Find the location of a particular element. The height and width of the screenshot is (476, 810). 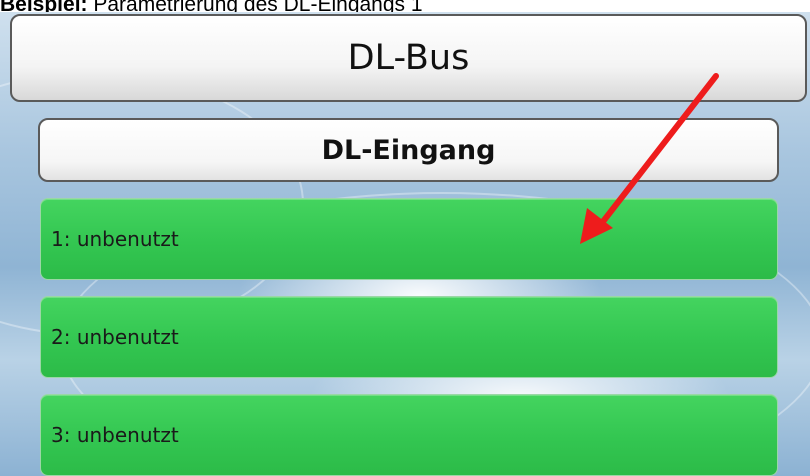

dl-input-1-label: 1: unbenutzt is located at coordinates (115, 239).